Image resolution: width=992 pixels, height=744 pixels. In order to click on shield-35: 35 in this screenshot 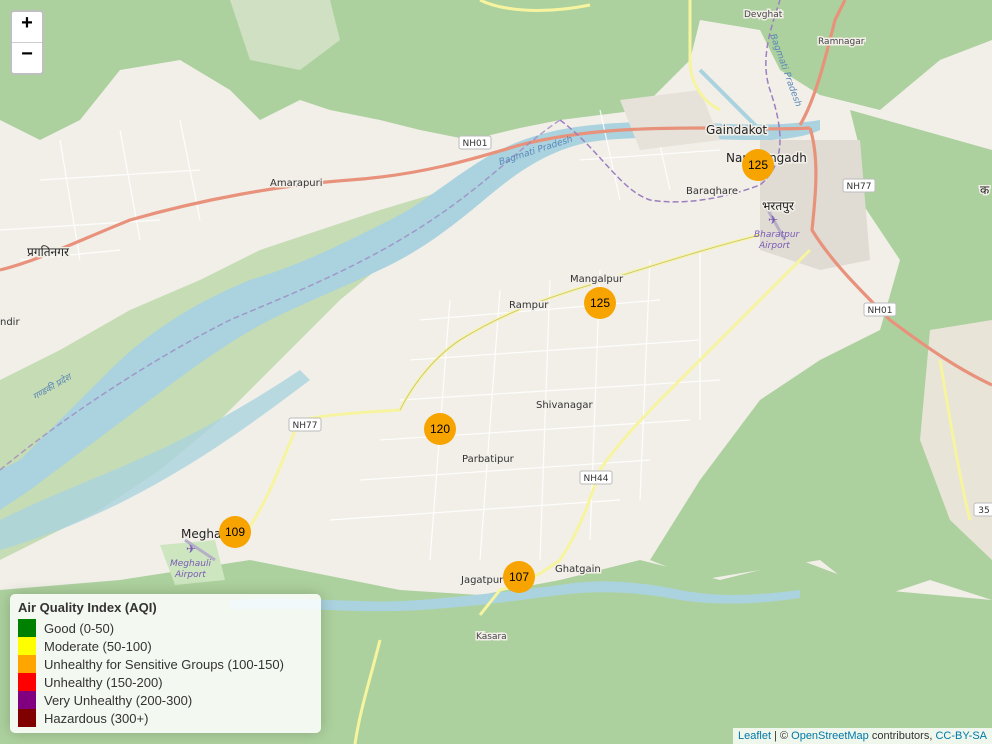, I will do `click(982, 509)`.